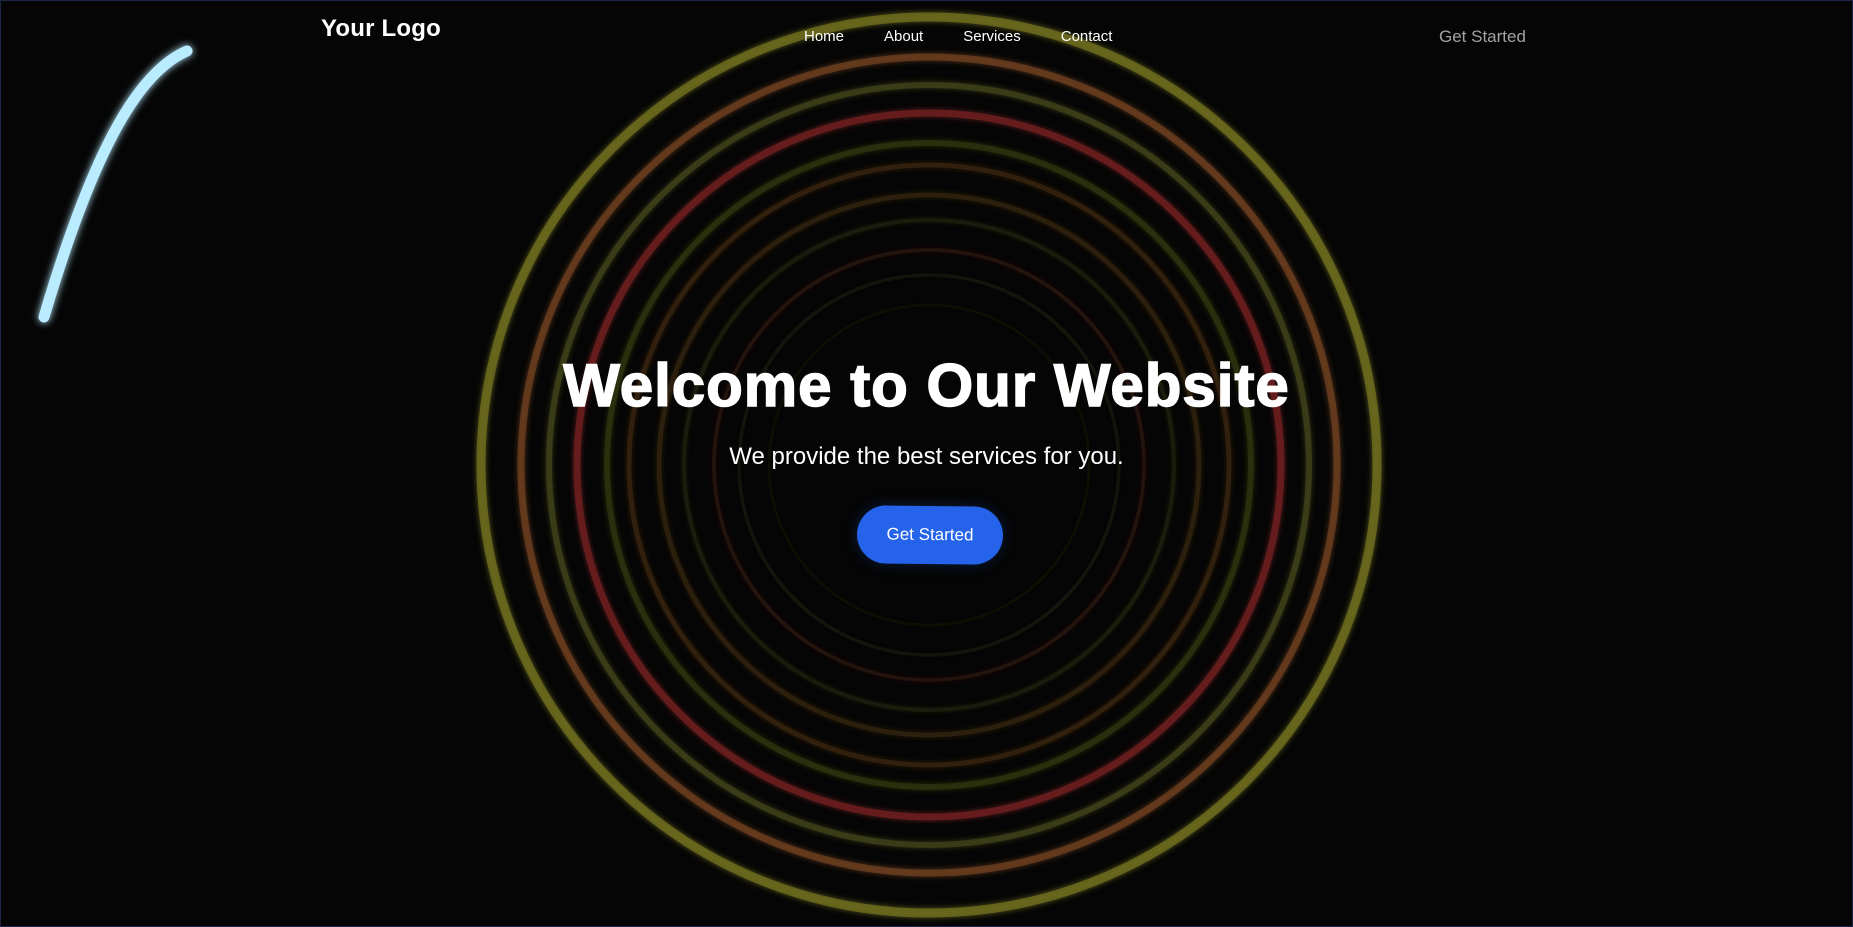 The image size is (1853, 927). Describe the element at coordinates (930, 535) in the screenshot. I see `get-started-button: Get Started` at that location.